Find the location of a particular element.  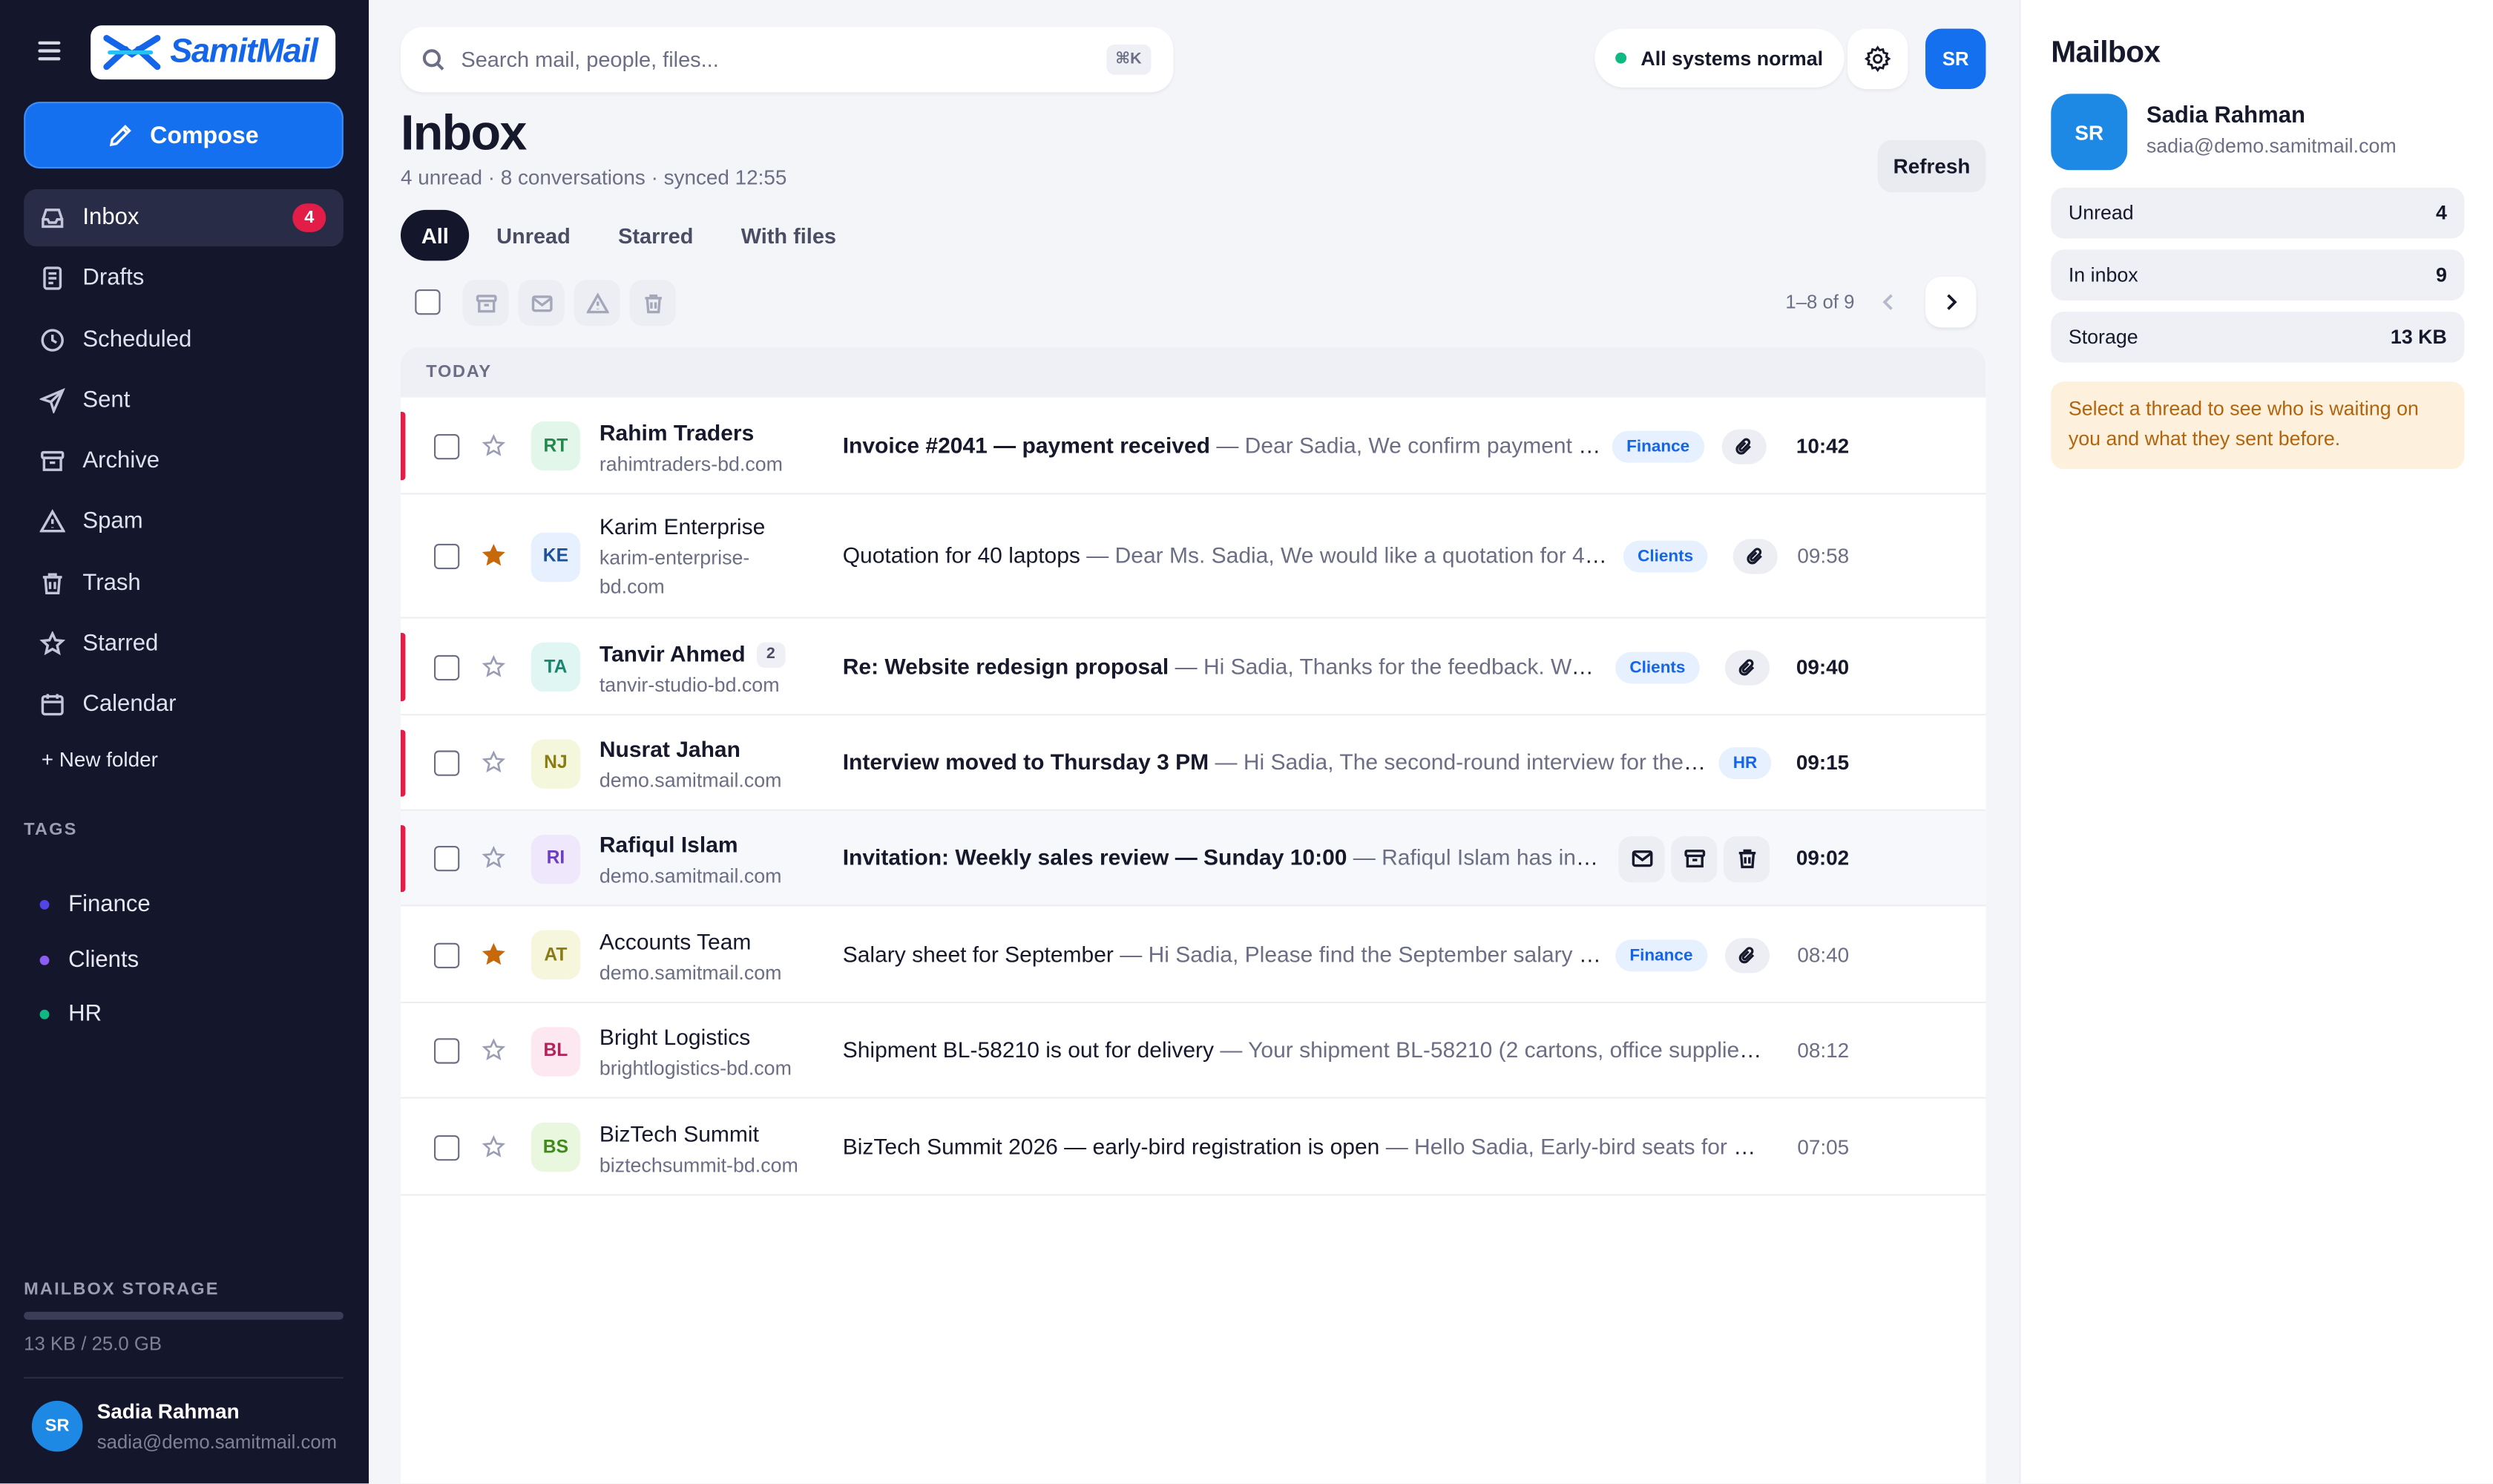

next-page-button is located at coordinates (1951, 302).